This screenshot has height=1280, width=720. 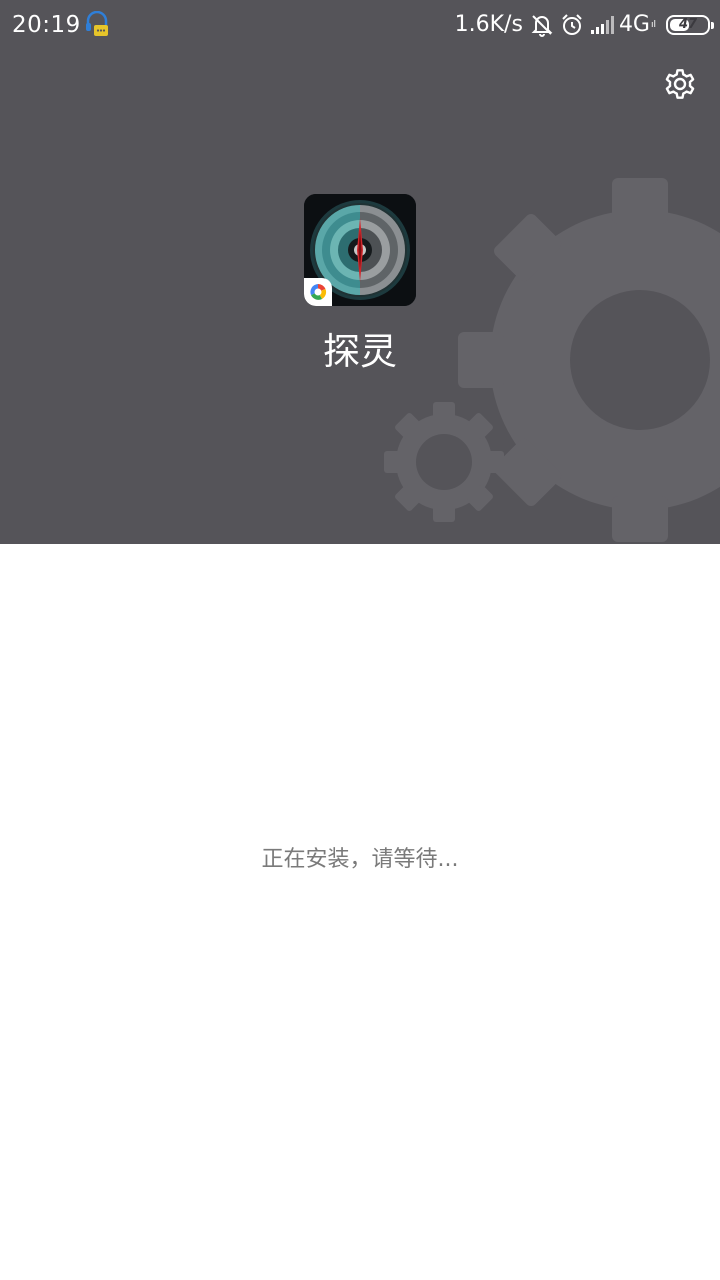 I want to click on alarm-icon, so click(x=572, y=24).